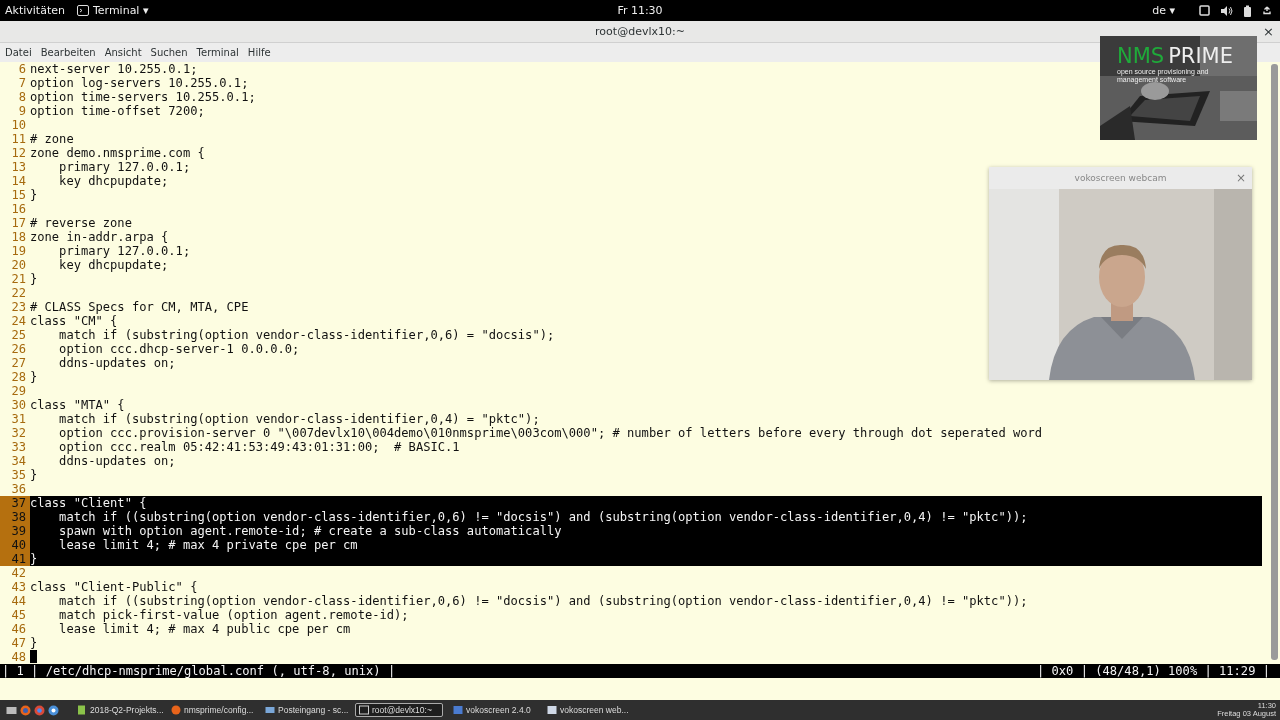 This screenshot has width=1280, height=720. What do you see at coordinates (498, 710) in the screenshot?
I see `task-label: vokoscreen 2.4.0` at bounding box center [498, 710].